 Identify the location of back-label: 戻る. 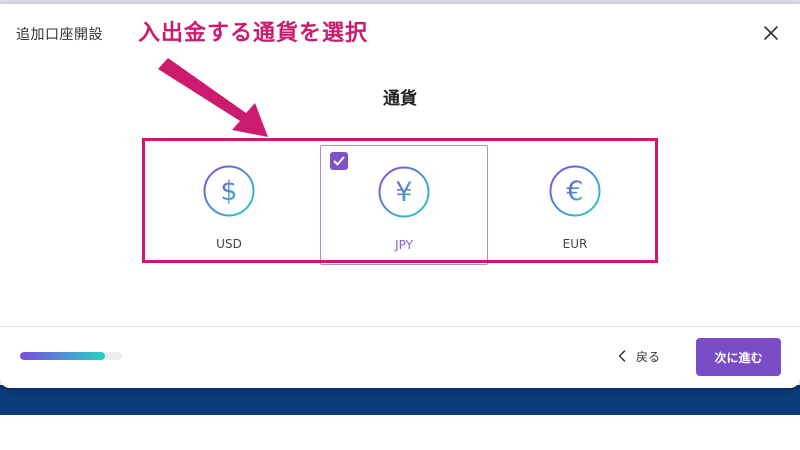
(648, 356).